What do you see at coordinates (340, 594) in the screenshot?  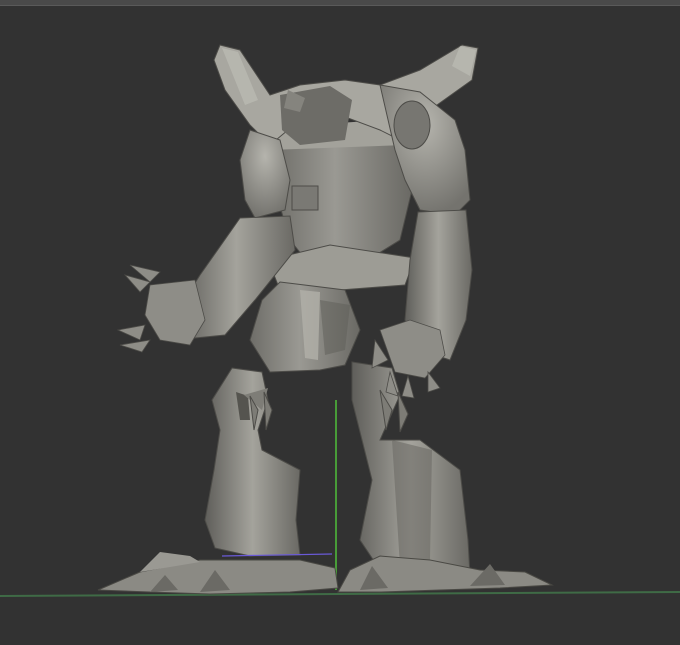 I see `floor-grid-line` at bounding box center [340, 594].